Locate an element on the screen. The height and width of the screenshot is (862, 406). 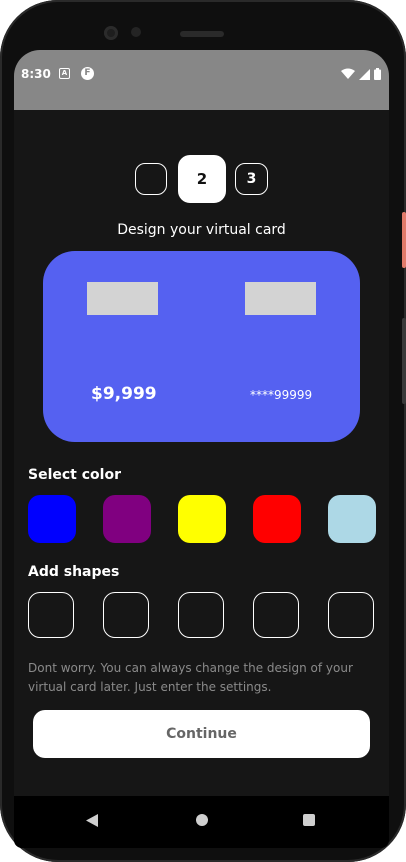
color-swatch-purple is located at coordinates (127, 519).